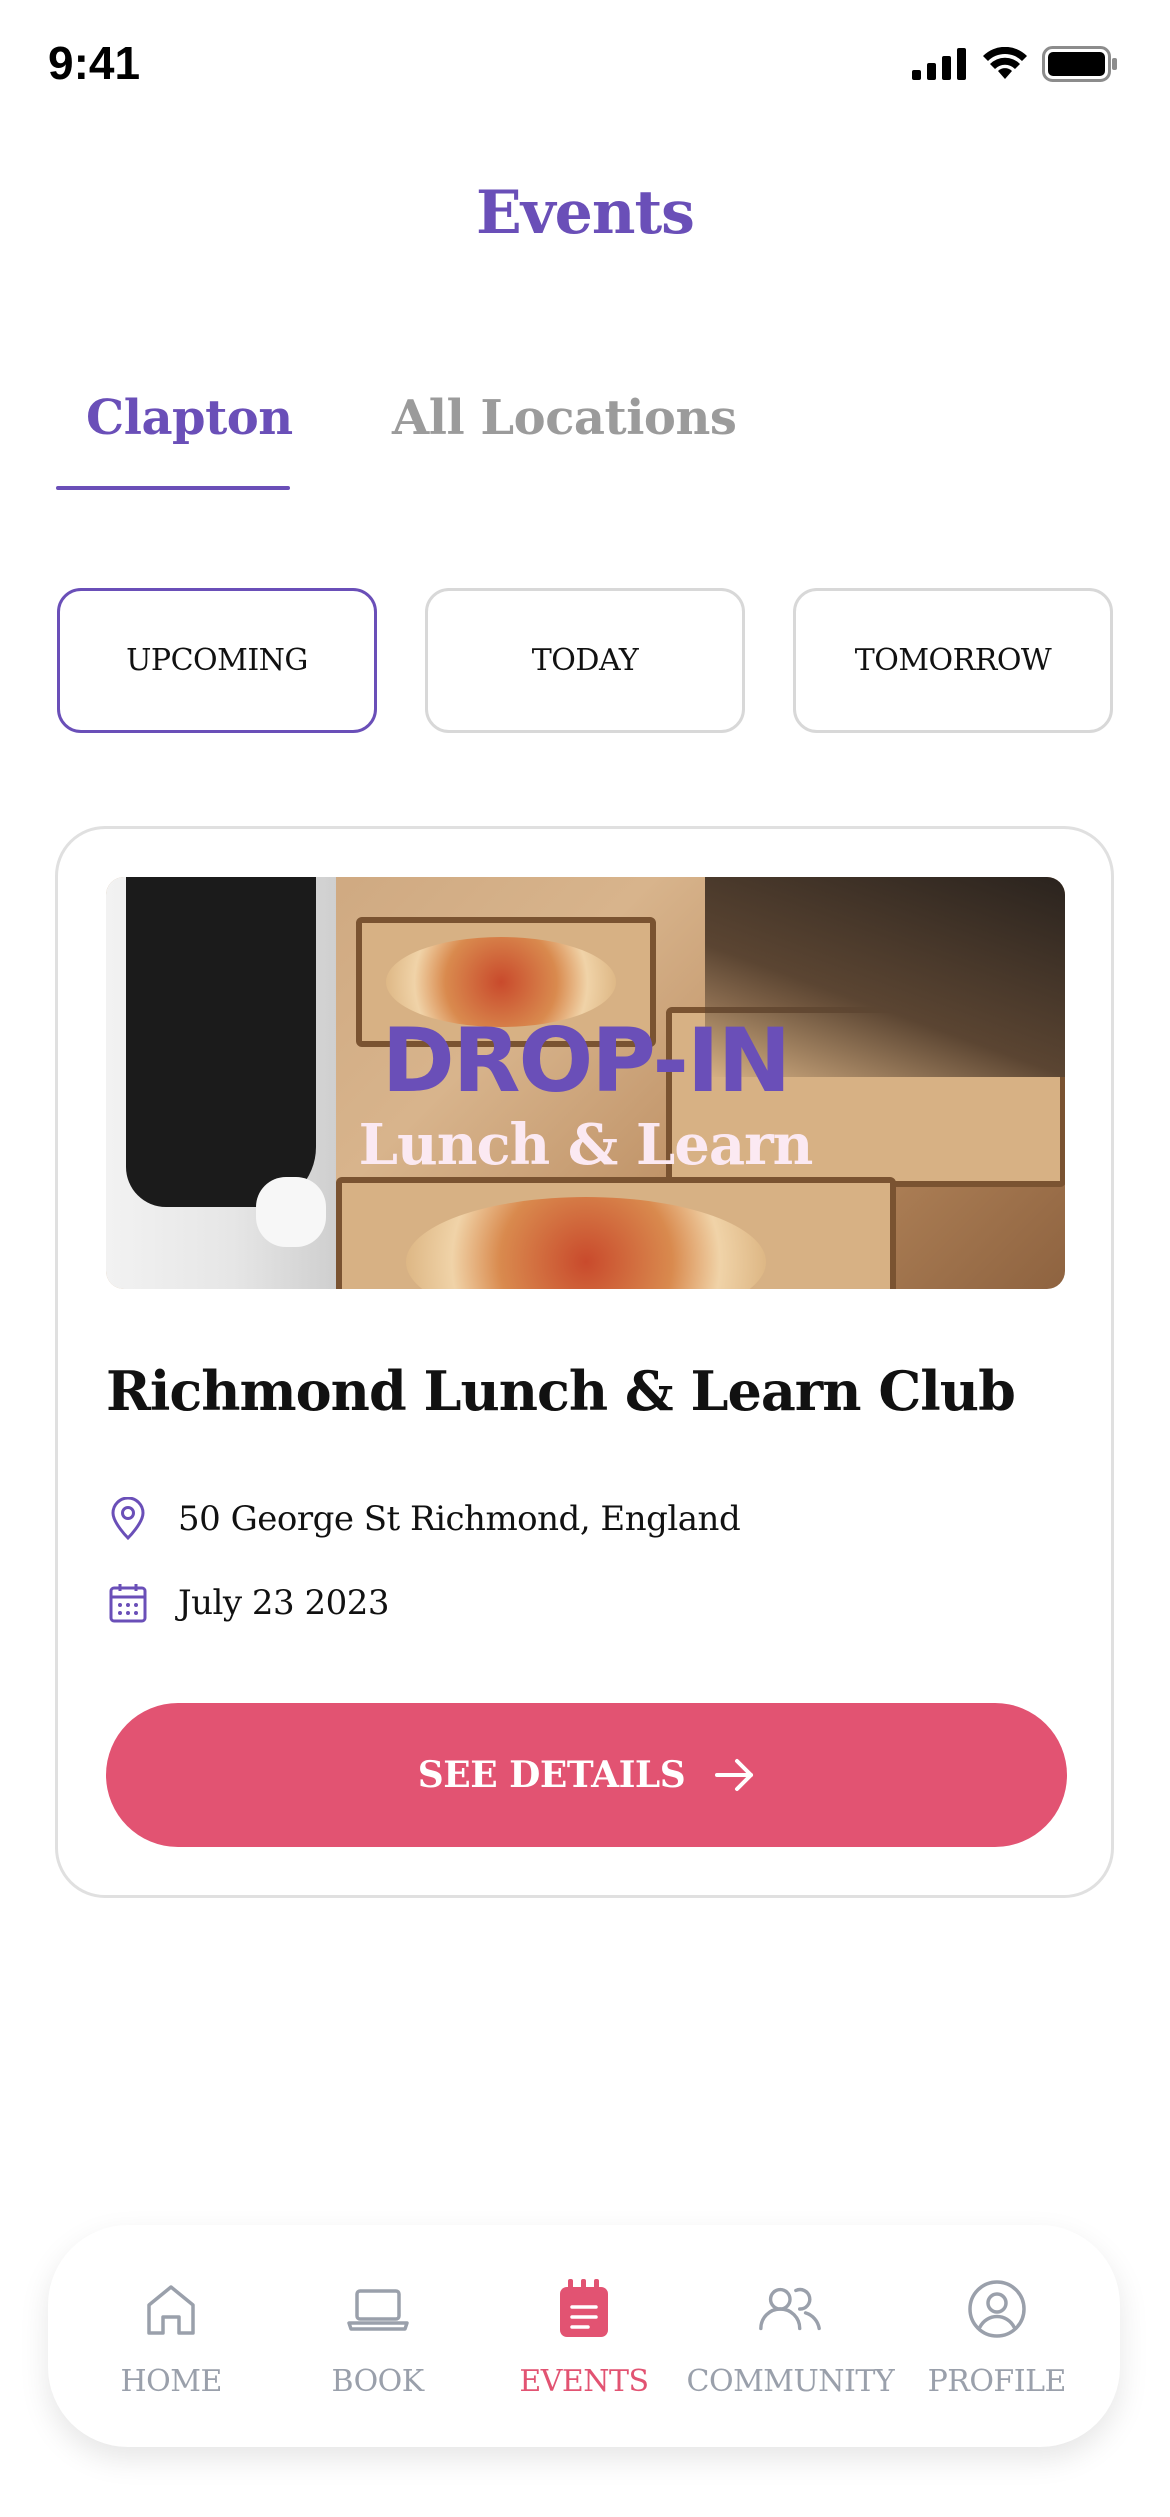 This screenshot has width=1170, height=2517. Describe the element at coordinates (584, 2309) in the screenshot. I see `events-icon` at that location.